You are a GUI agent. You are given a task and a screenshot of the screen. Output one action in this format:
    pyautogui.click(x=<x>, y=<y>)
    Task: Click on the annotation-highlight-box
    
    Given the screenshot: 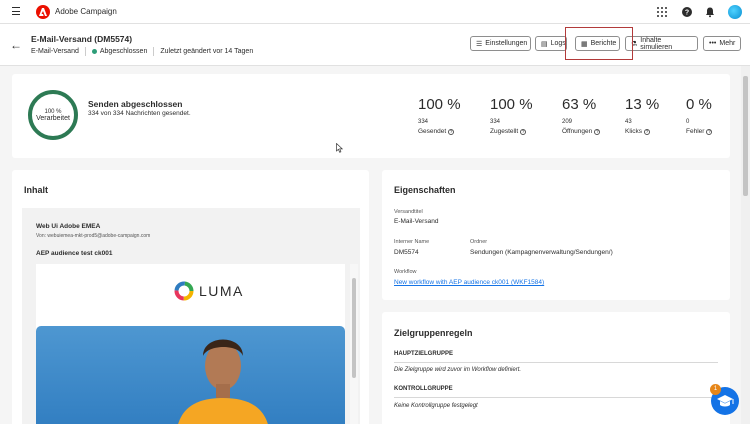 What is the action you would take?
    pyautogui.click(x=599, y=43)
    